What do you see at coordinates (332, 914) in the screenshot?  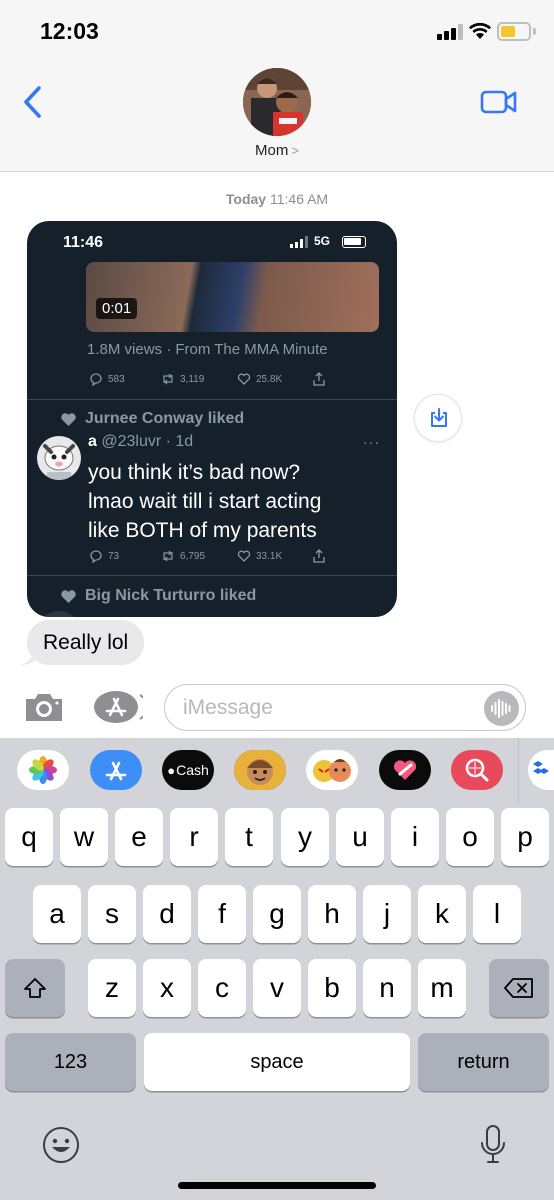 I see `key-h: h` at bounding box center [332, 914].